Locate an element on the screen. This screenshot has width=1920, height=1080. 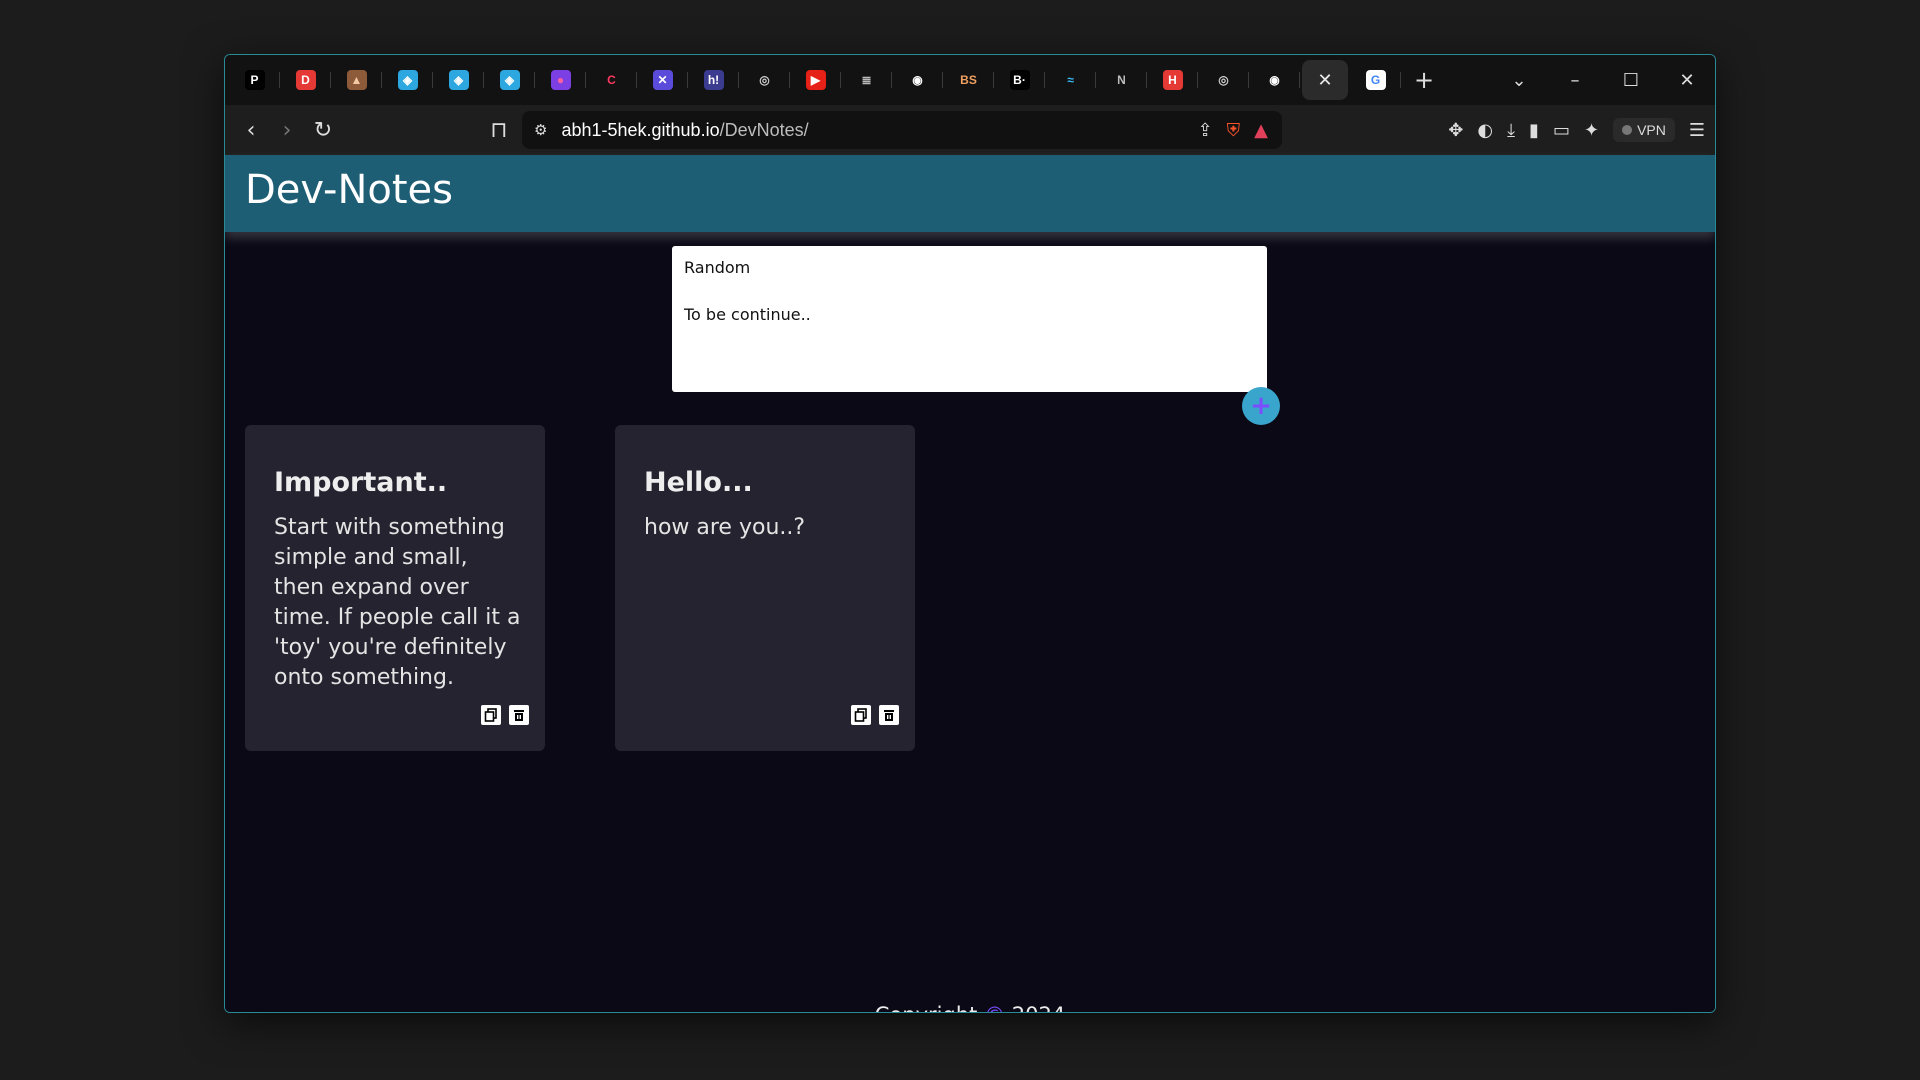
sidebar-icon: ▮ is located at coordinates (1534, 130).